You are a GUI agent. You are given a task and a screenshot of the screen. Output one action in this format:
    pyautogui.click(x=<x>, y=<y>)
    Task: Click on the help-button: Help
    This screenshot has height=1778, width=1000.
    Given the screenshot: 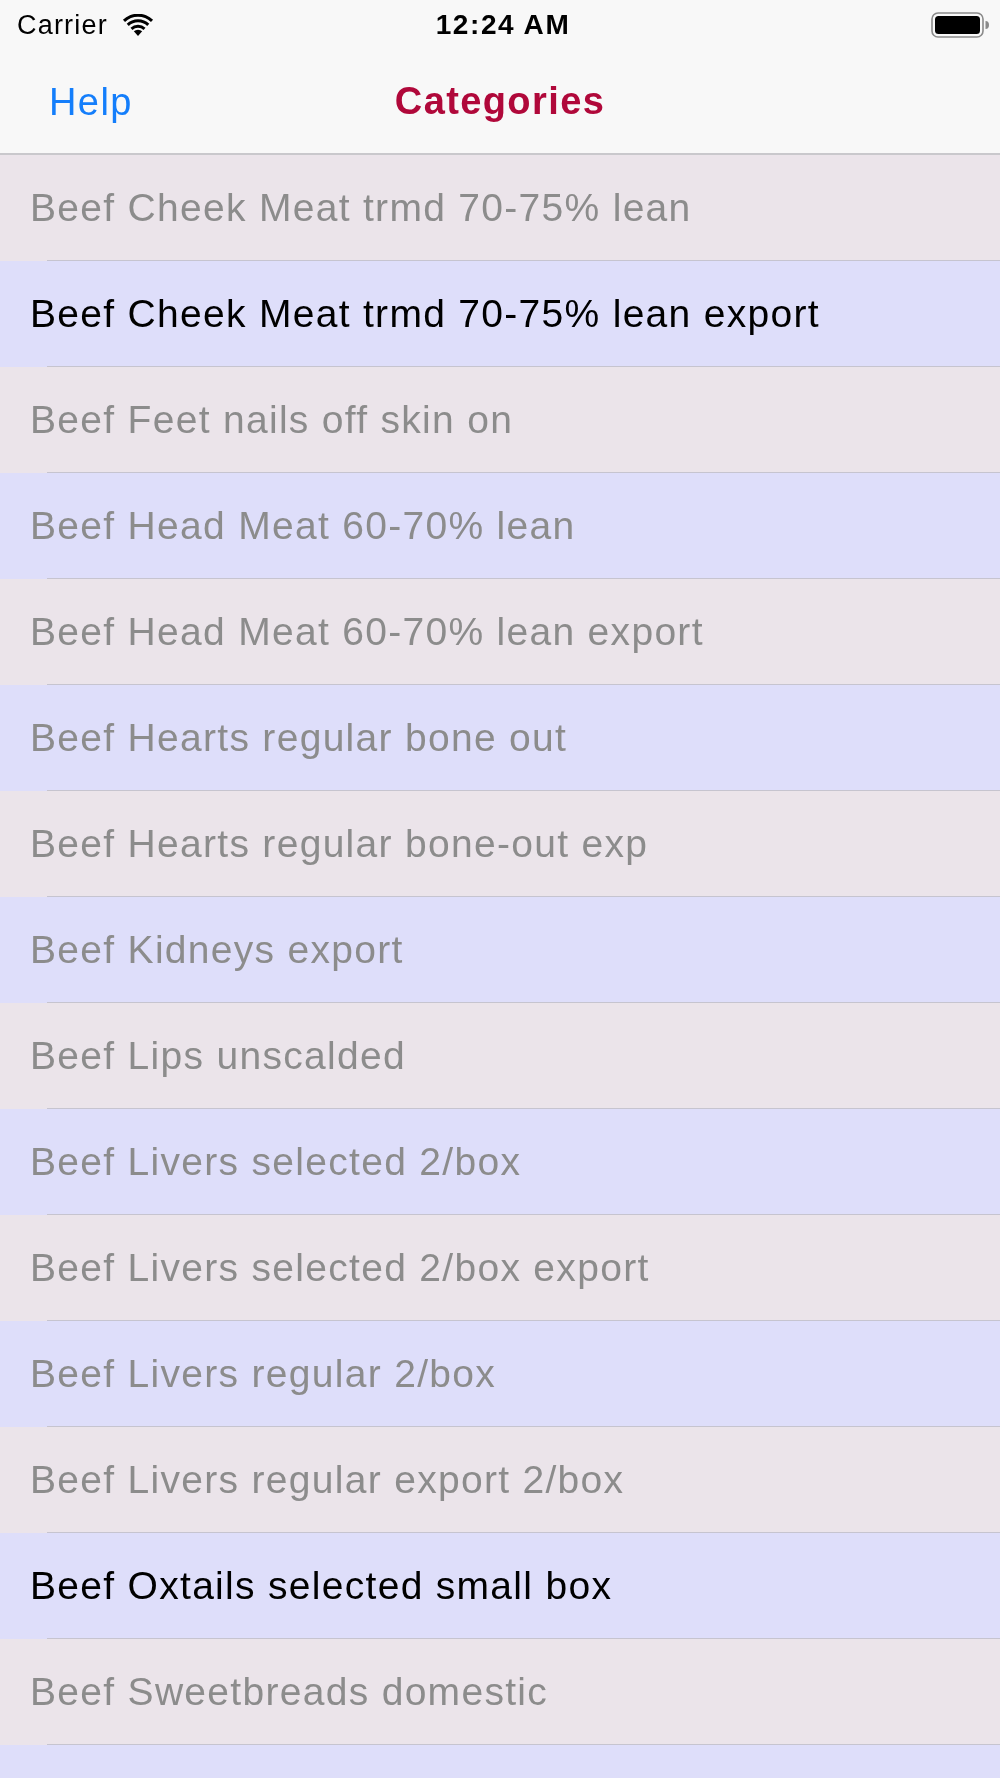 What is the action you would take?
    pyautogui.click(x=91, y=101)
    